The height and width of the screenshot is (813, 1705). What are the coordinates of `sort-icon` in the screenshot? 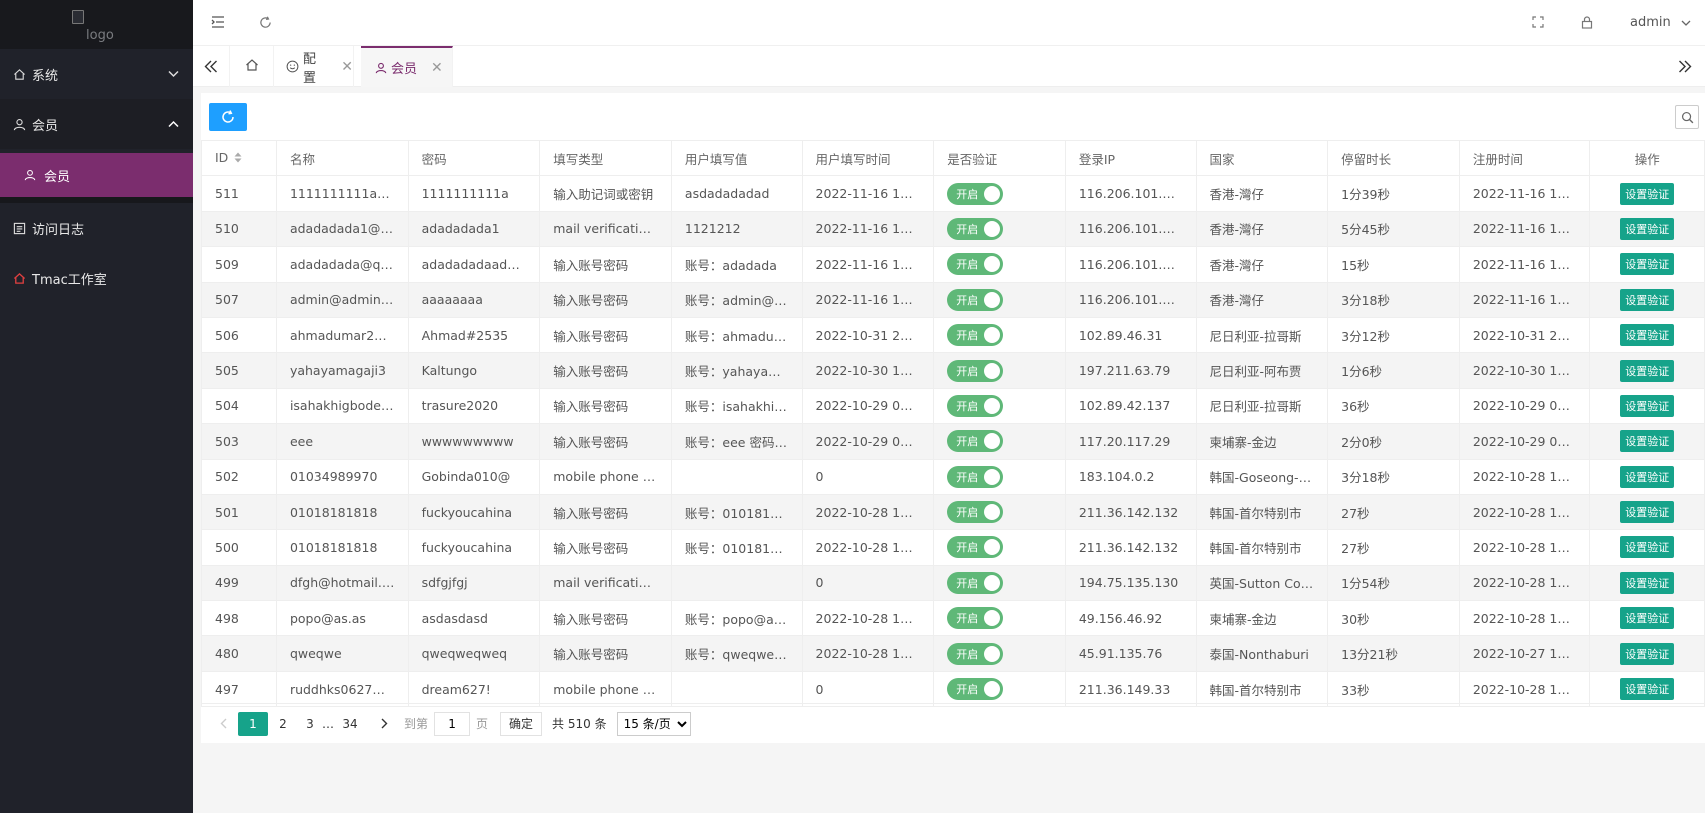 It's located at (238, 158).